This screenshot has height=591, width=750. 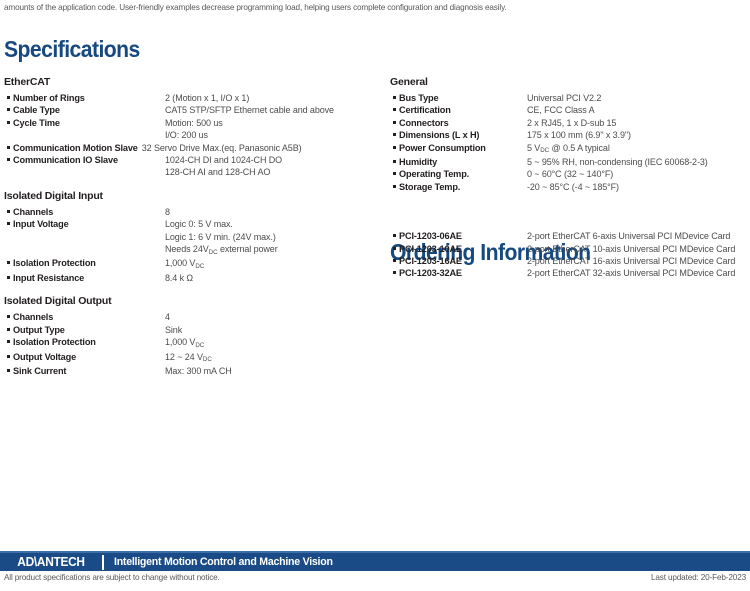 I want to click on spec-row: Operating Temp. 0 ~ 60°C (32 ~ 140°F), so click(x=568, y=174).